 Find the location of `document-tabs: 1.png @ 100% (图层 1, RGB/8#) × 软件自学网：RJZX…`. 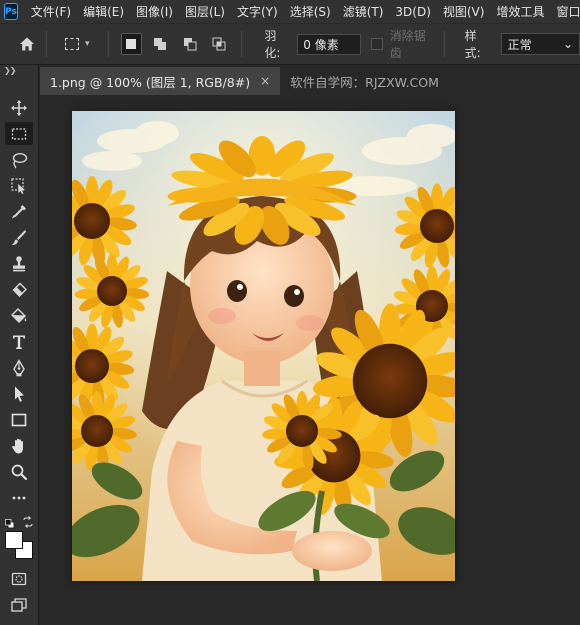

document-tabs: 1.png @ 100% (图层 1, RGB/8#) × 软件自学网：RJZX… is located at coordinates (310, 80).